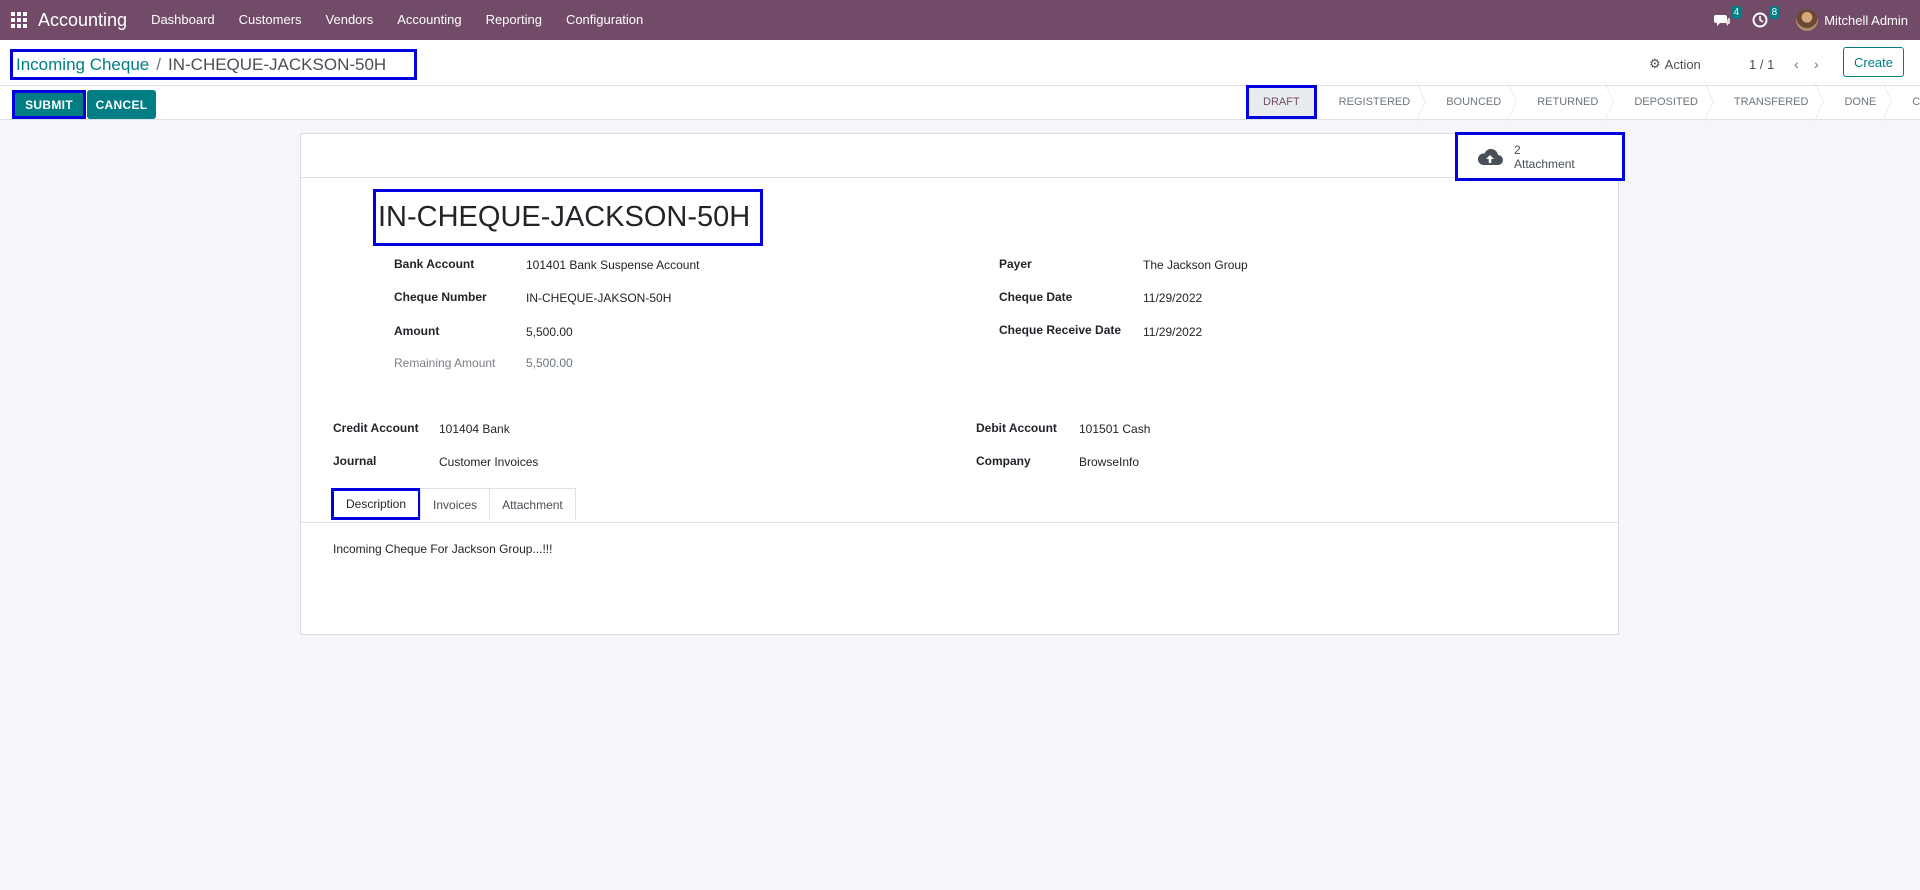  What do you see at coordinates (82, 20) in the screenshot?
I see `app-name: Accounting` at bounding box center [82, 20].